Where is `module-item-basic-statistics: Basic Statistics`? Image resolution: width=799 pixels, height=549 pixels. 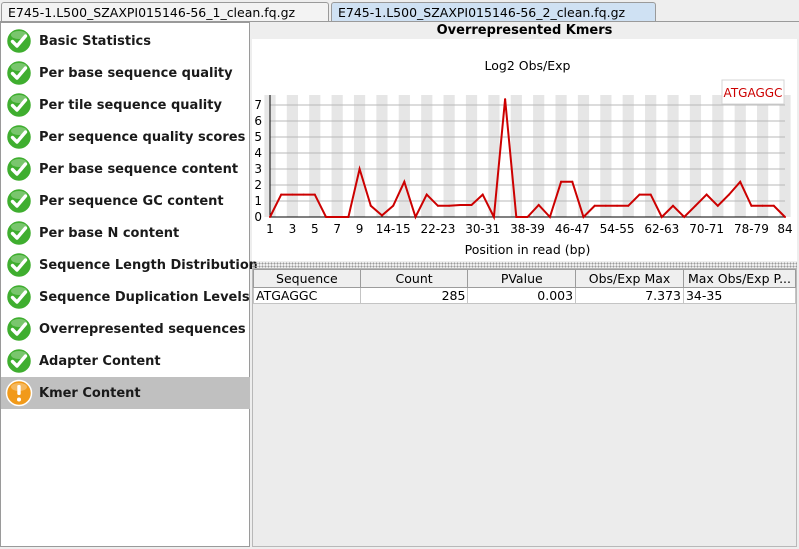
module-item-basic-statistics: Basic Statistics is located at coordinates (125, 41).